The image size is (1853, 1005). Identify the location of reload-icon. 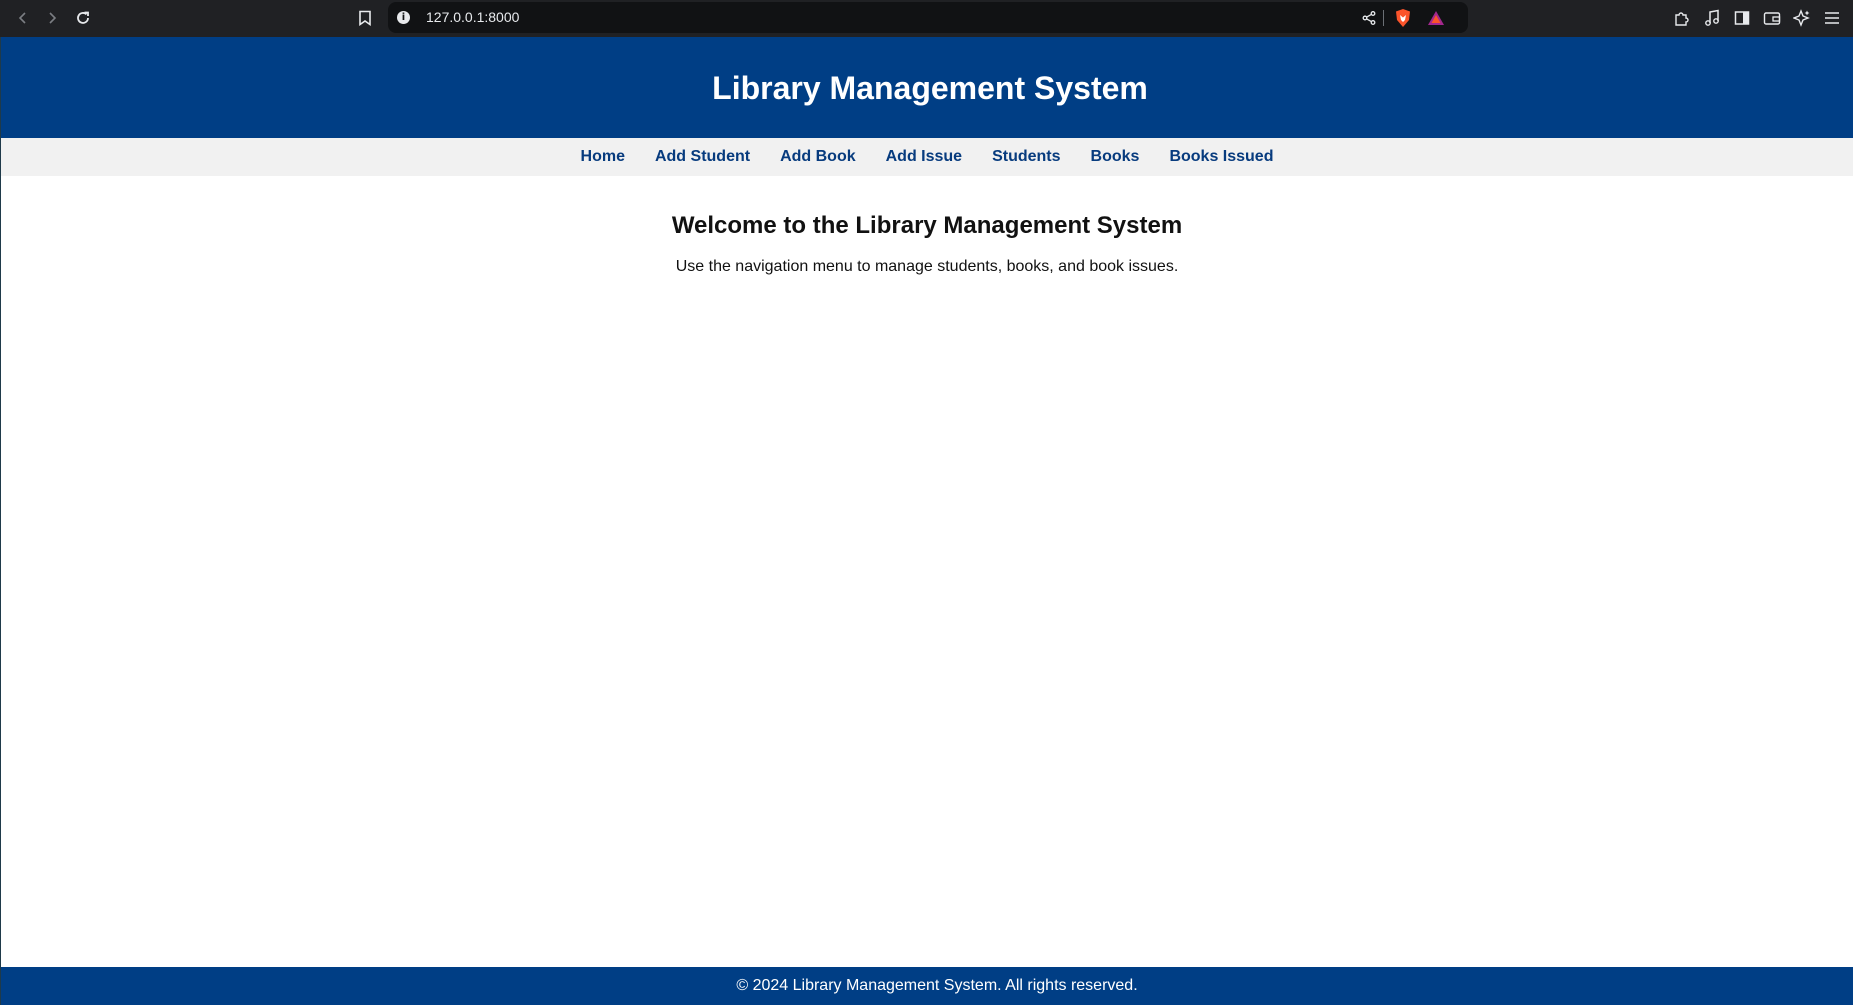
(83, 18).